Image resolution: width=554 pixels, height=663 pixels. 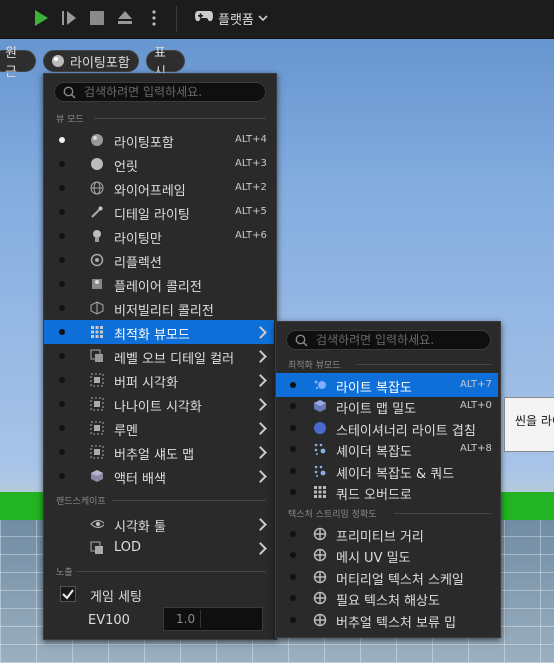 I want to click on menu-item-label: 버추얼 섀도 맵, so click(x=154, y=455).